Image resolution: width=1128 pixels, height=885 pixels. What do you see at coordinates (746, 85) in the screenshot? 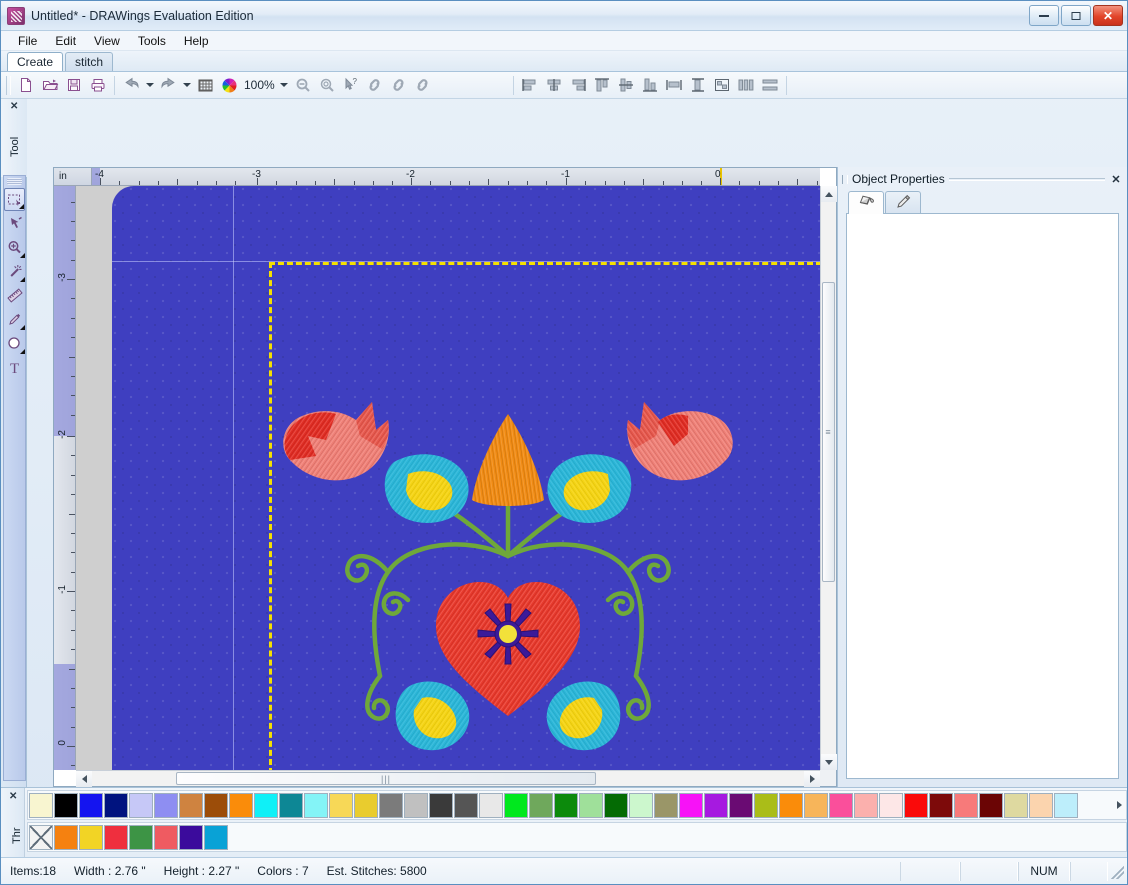
I see `space-across-icon` at bounding box center [746, 85].